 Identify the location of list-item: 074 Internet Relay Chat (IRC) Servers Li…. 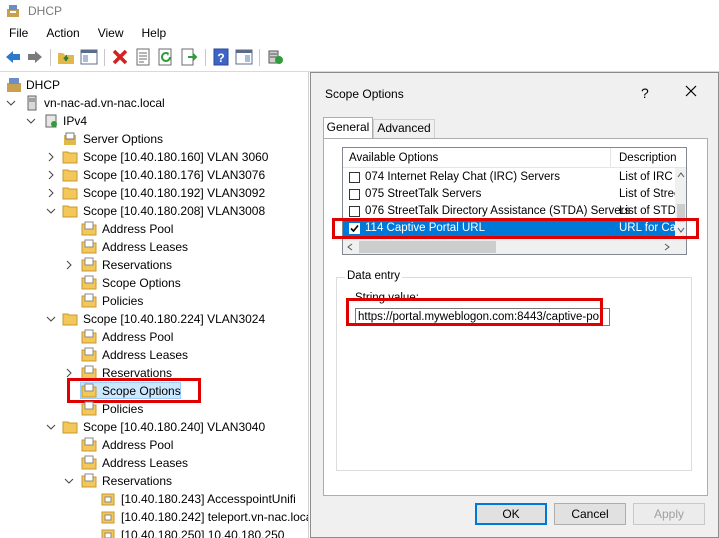
(509, 177).